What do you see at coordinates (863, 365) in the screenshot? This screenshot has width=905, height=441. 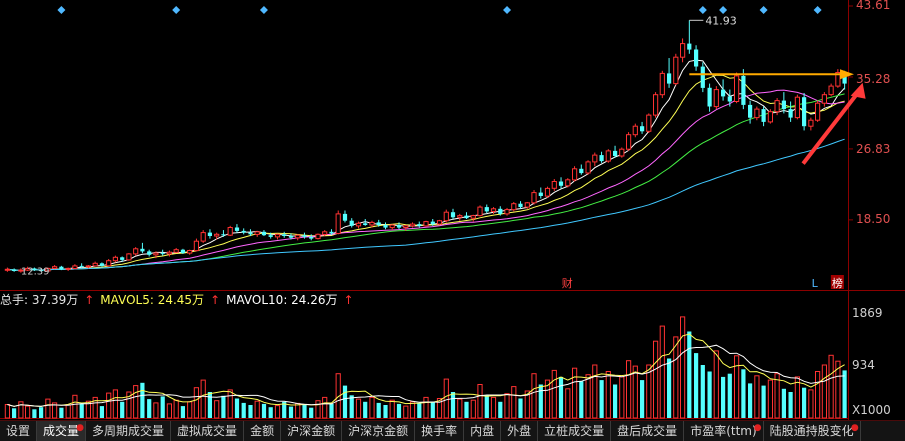 I see `volume-tick-label: 934` at bounding box center [863, 365].